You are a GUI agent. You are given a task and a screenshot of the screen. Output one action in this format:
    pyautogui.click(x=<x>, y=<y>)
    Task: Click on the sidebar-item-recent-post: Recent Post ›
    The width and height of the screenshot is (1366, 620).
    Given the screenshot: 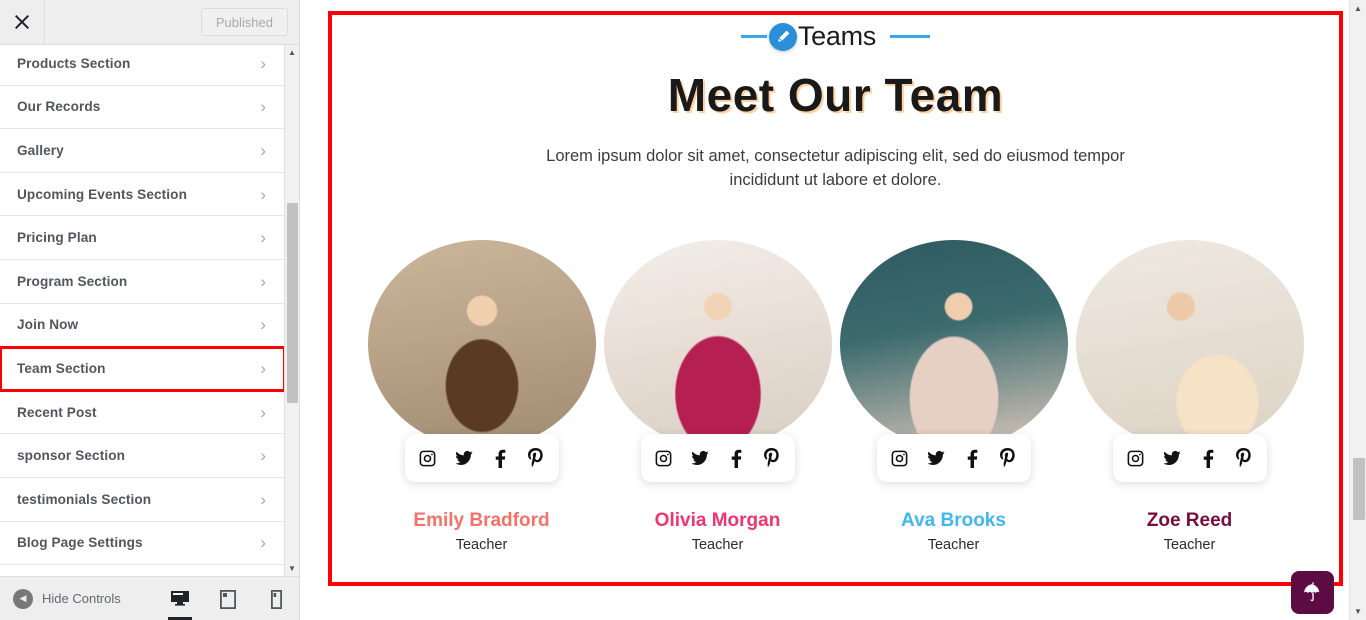 What is the action you would take?
    pyautogui.click(x=142, y=412)
    